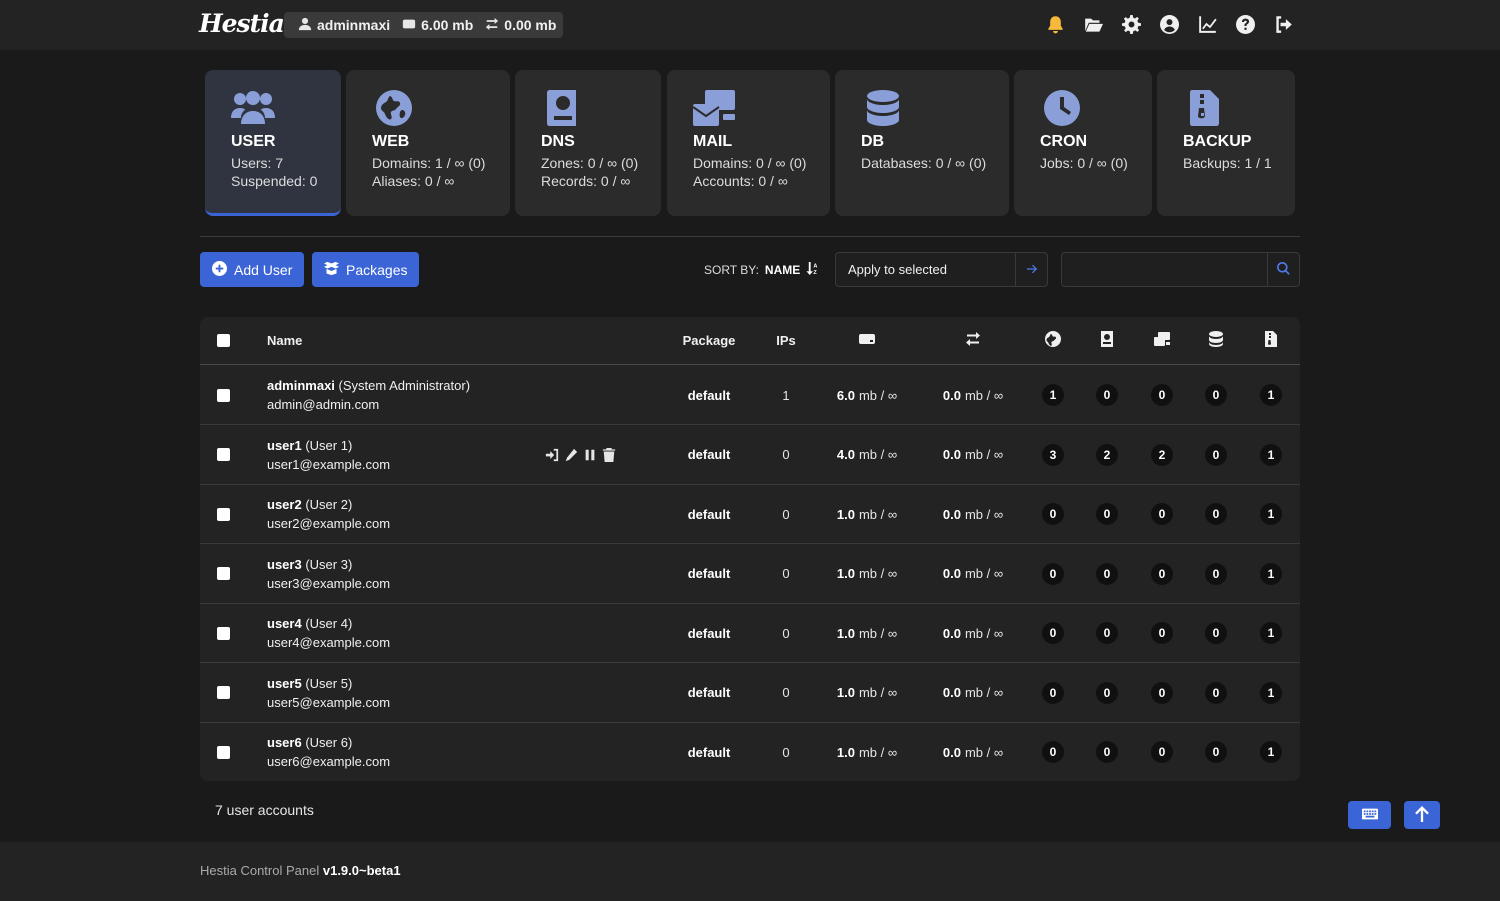  What do you see at coordinates (761, 270) in the screenshot?
I see `sort-by: SORT BY: NAME AZ` at bounding box center [761, 270].